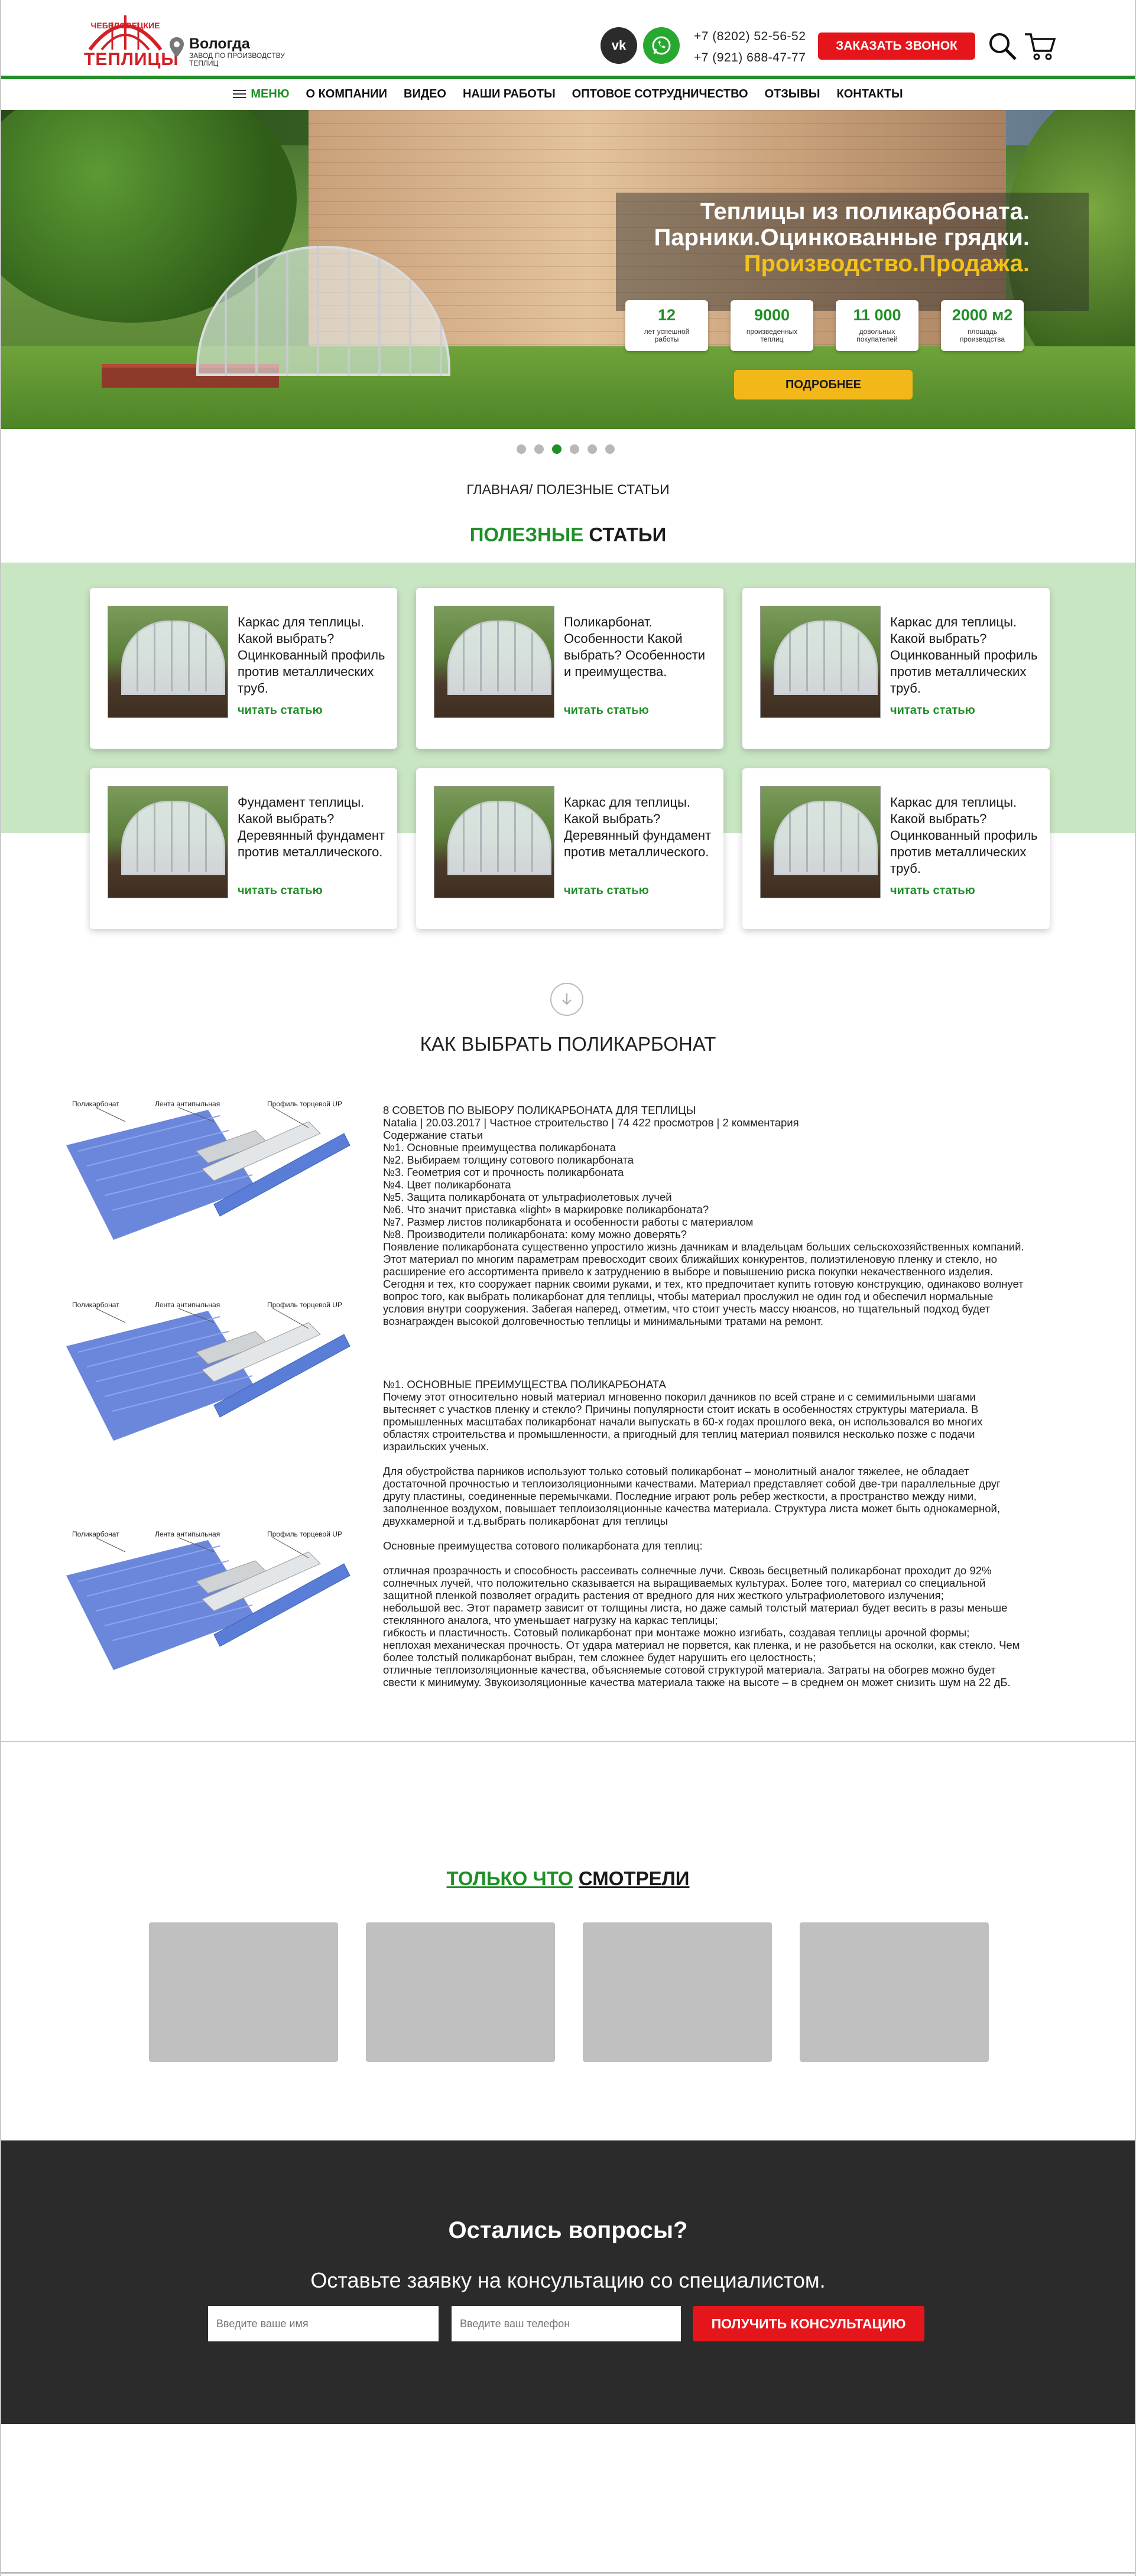 The height and width of the screenshot is (2576, 1136). What do you see at coordinates (433, 1135) in the screenshot?
I see `article-line: Содержание статьи` at bounding box center [433, 1135].